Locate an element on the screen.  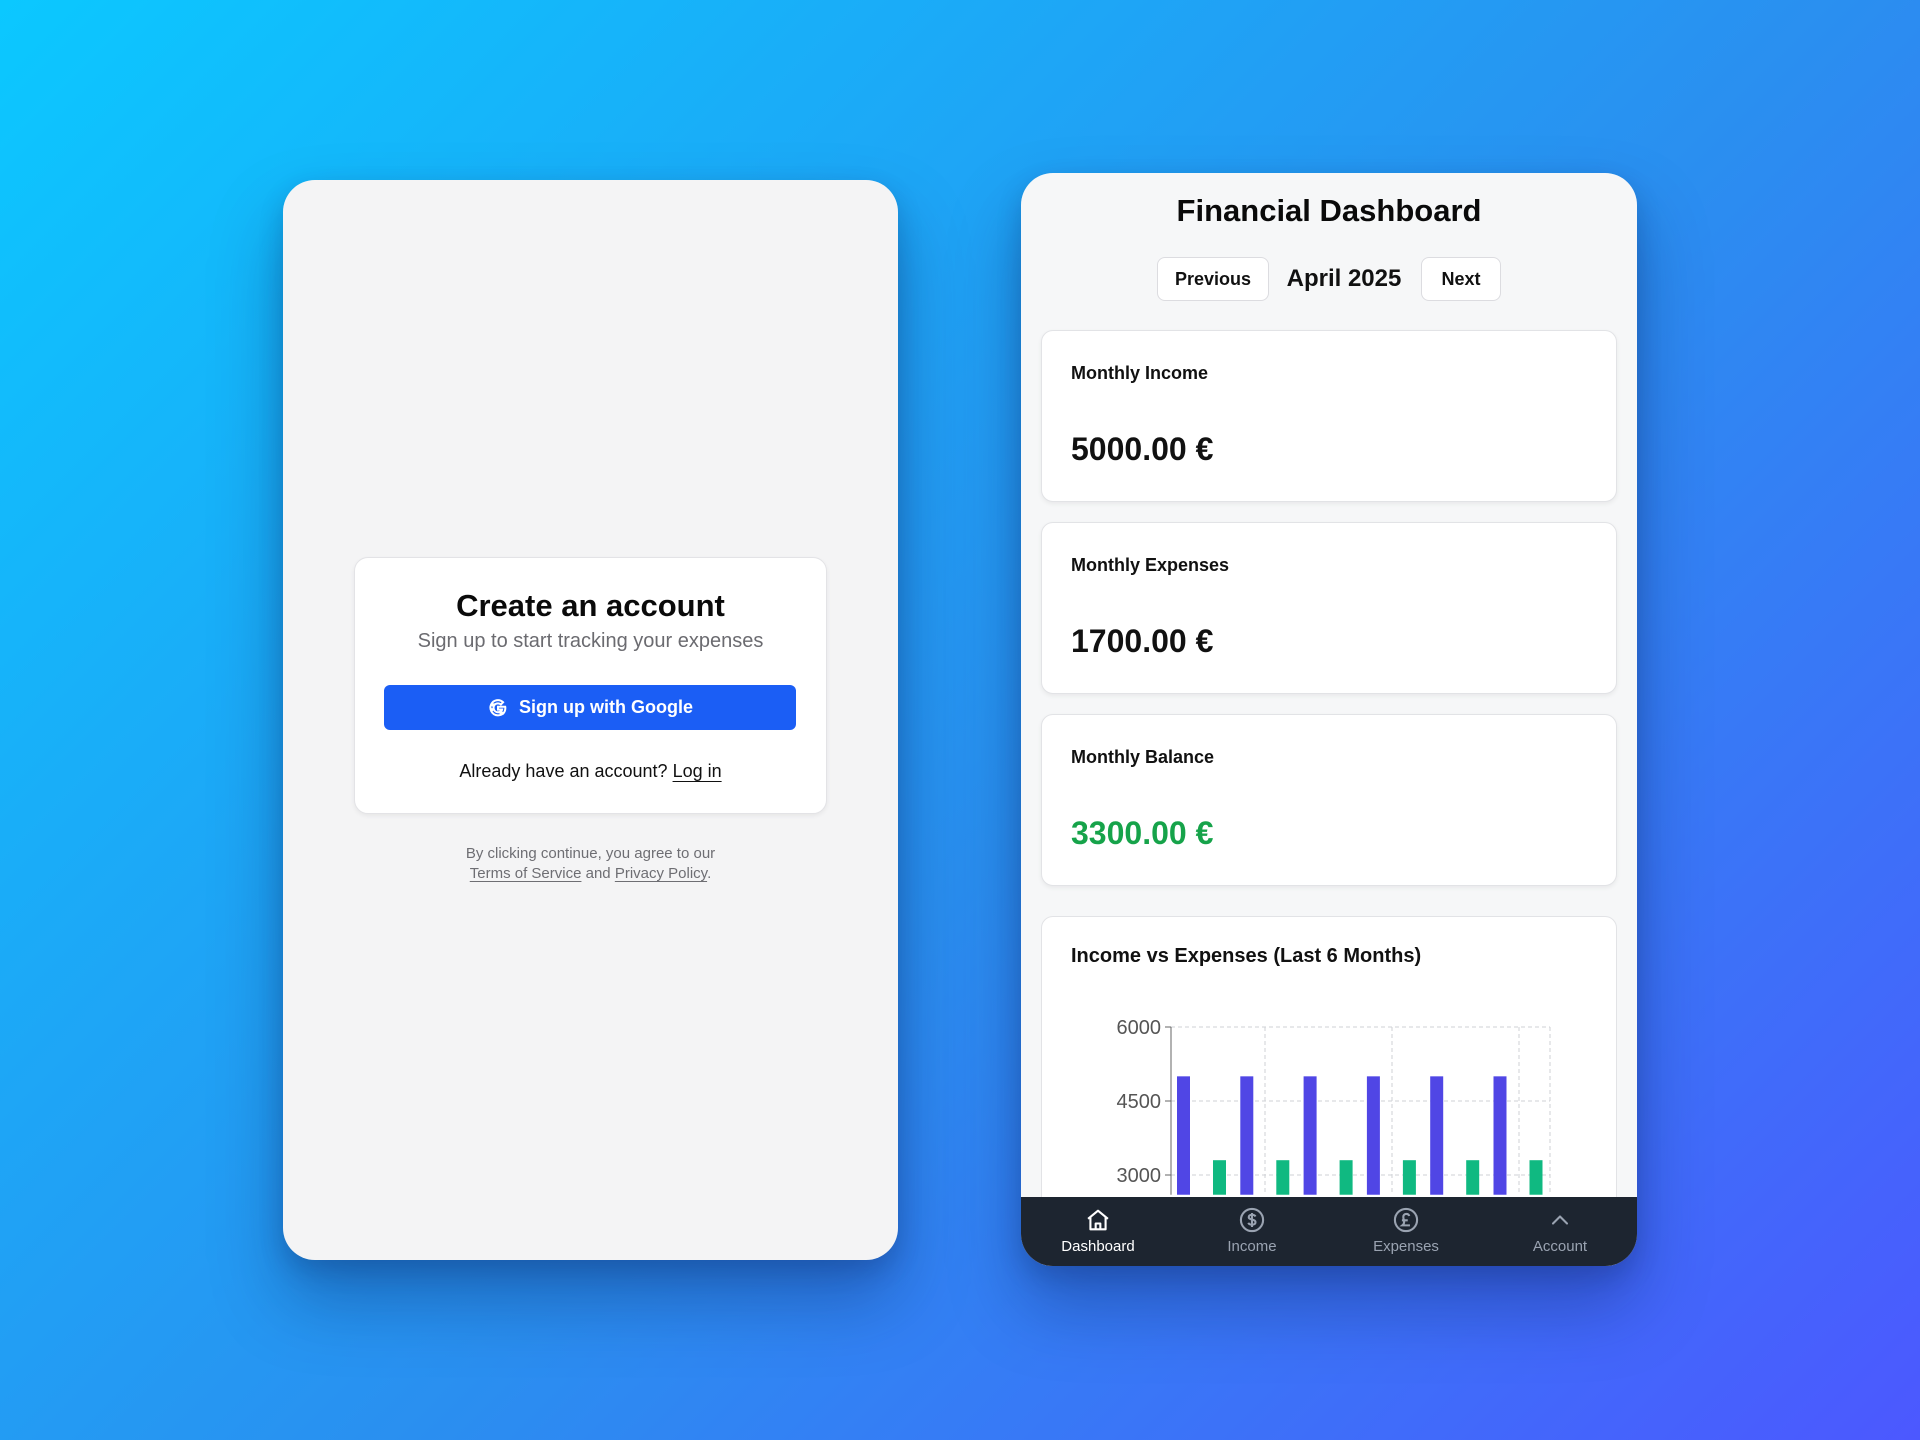
expenses-value: 1700.00 € is located at coordinates (1142, 641).